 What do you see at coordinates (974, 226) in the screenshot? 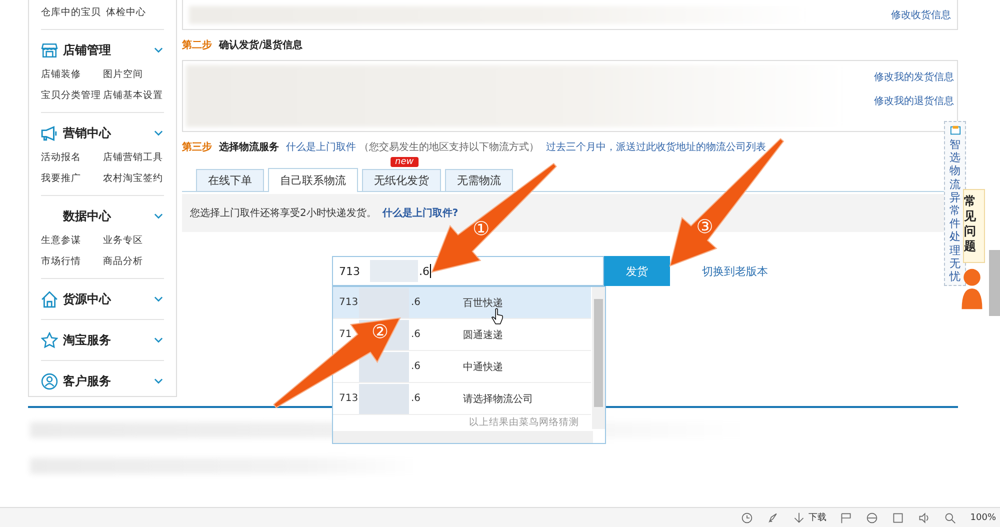
I see `faq-tab: 常见问题` at bounding box center [974, 226].